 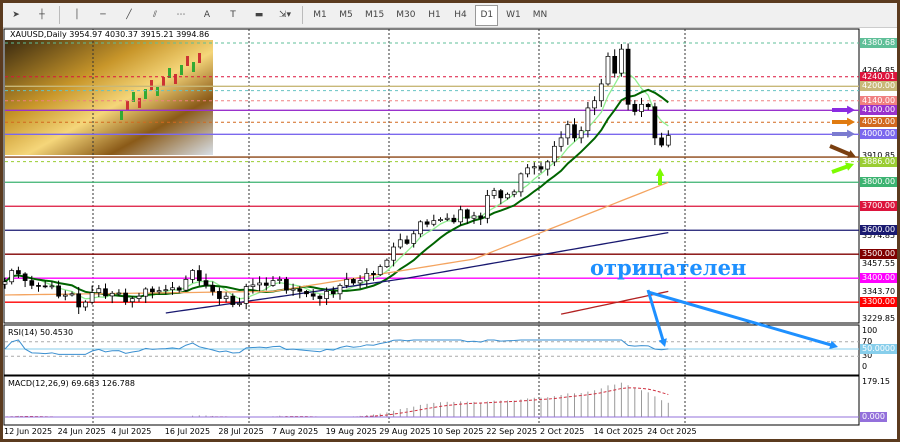 I want to click on price-level-label: 3400.00, so click(x=879, y=278).